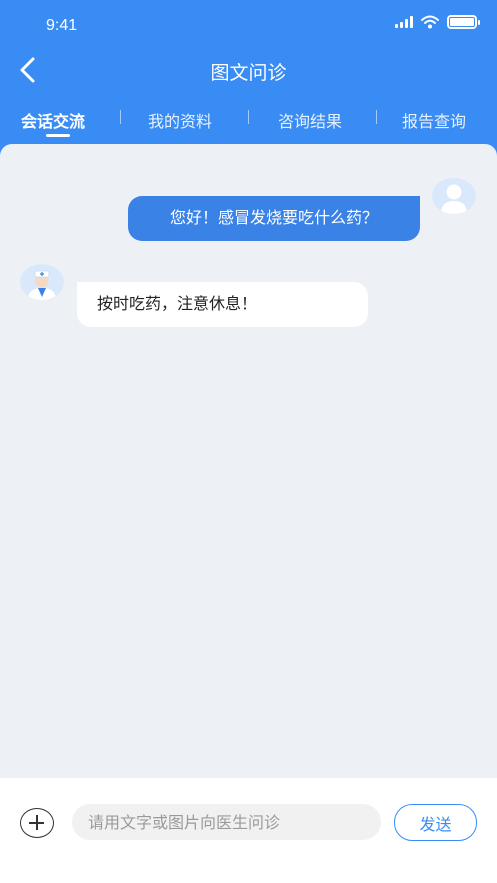  Describe the element at coordinates (42, 282) in the screenshot. I see `doctor-avatar-icon` at that location.